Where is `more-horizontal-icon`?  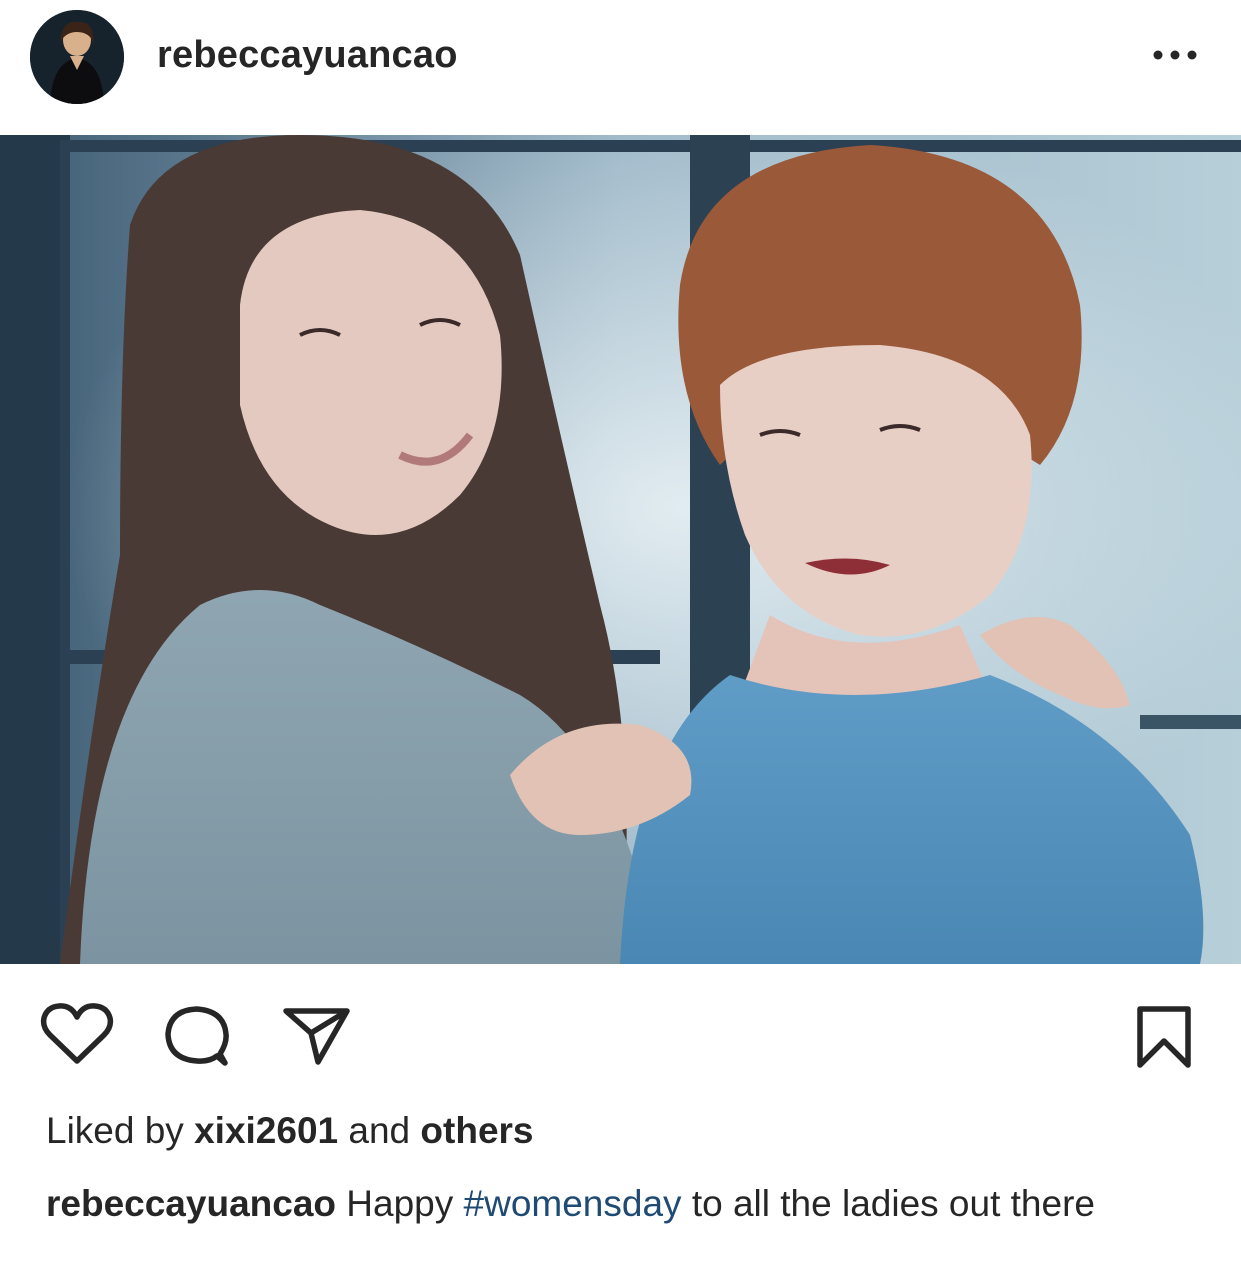 more-horizontal-icon is located at coordinates (1175, 55).